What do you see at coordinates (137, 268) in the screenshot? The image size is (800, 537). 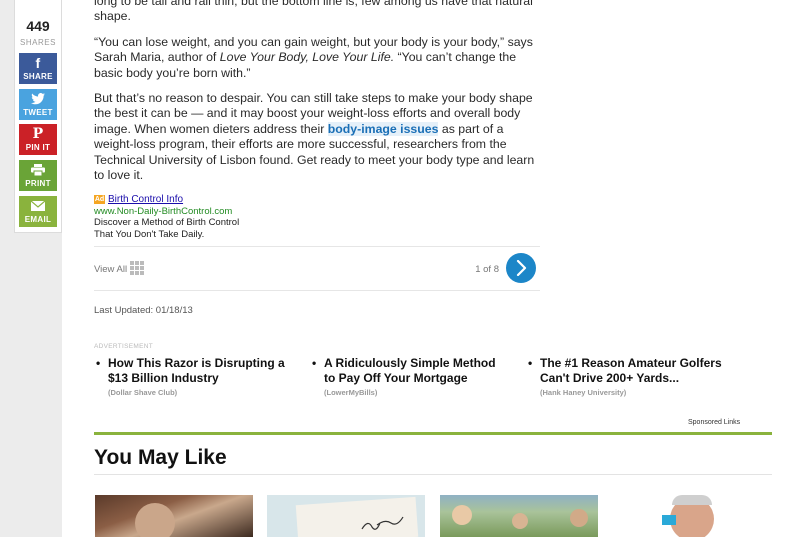 I see `grid-icon` at bounding box center [137, 268].